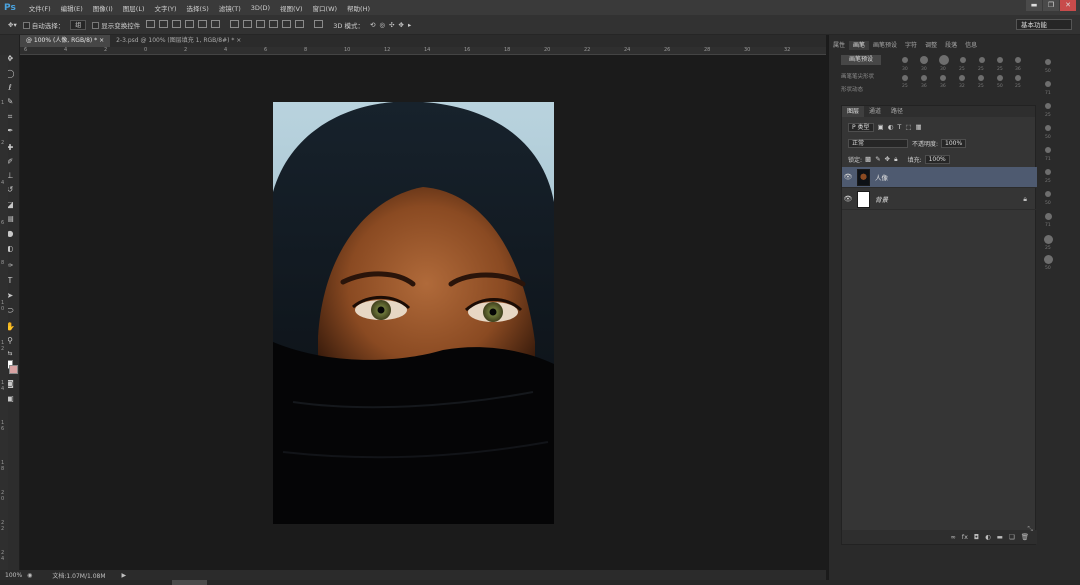 This screenshot has width=1080, height=585. What do you see at coordinates (976, 537) in the screenshot?
I see `add-mask-icon: ◘` at bounding box center [976, 537].